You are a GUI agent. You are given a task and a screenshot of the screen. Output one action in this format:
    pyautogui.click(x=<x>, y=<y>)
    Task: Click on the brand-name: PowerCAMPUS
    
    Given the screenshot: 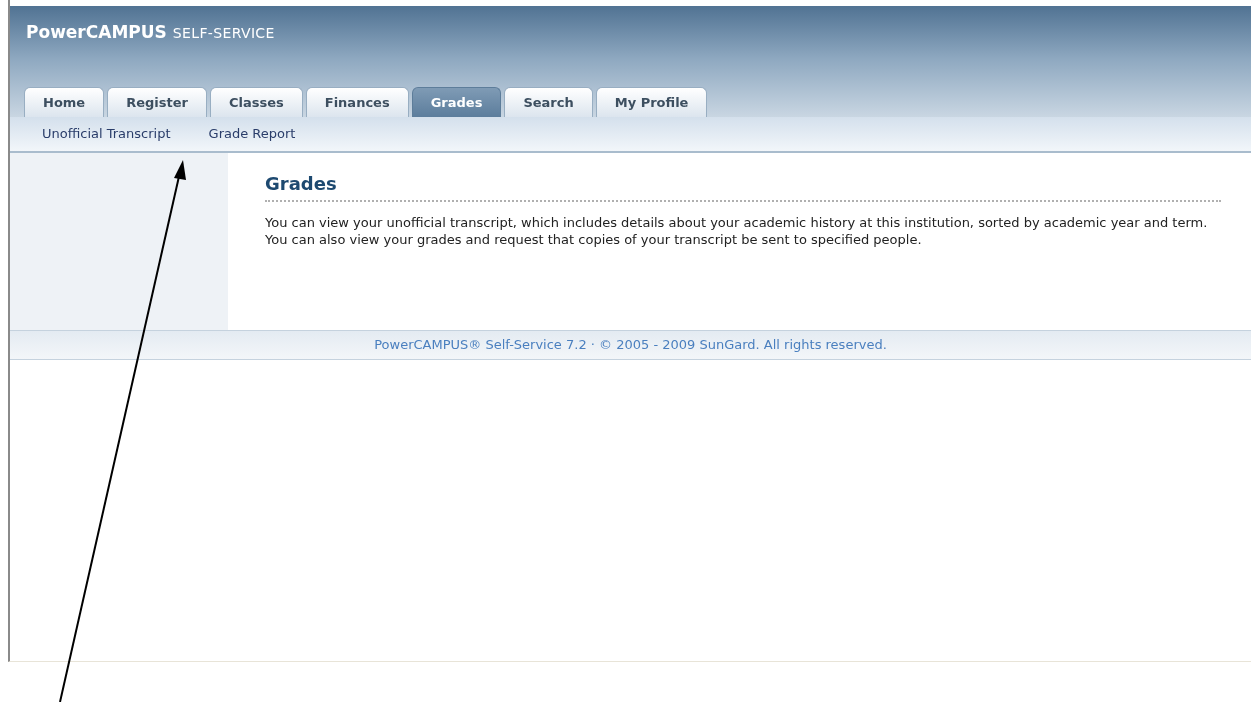 What is the action you would take?
    pyautogui.click(x=96, y=32)
    